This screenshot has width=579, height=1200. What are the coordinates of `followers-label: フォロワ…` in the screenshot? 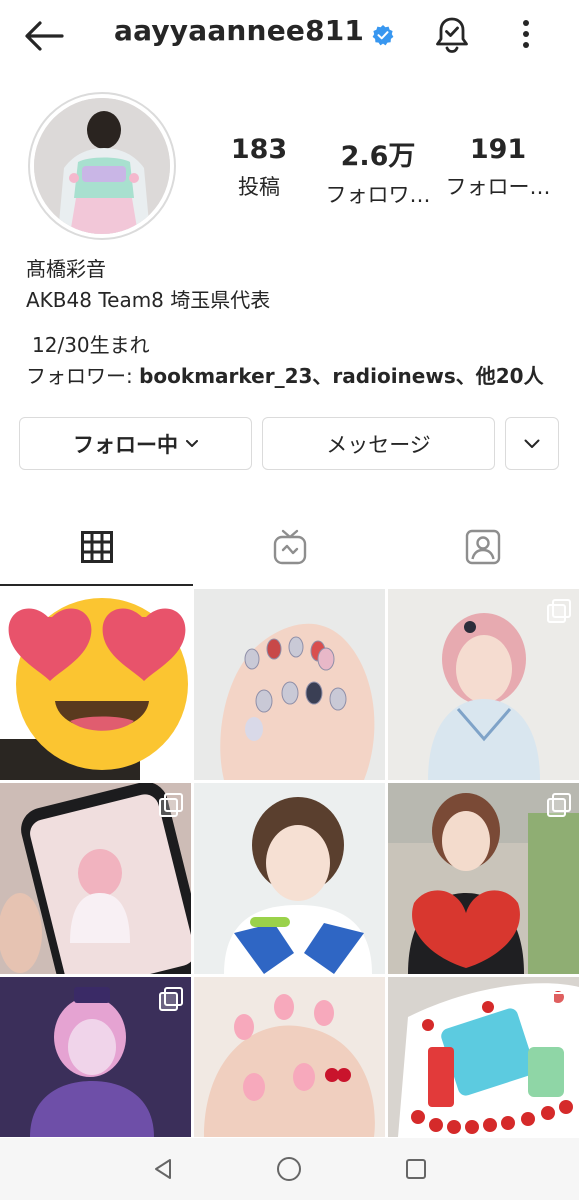 It's located at (378, 195).